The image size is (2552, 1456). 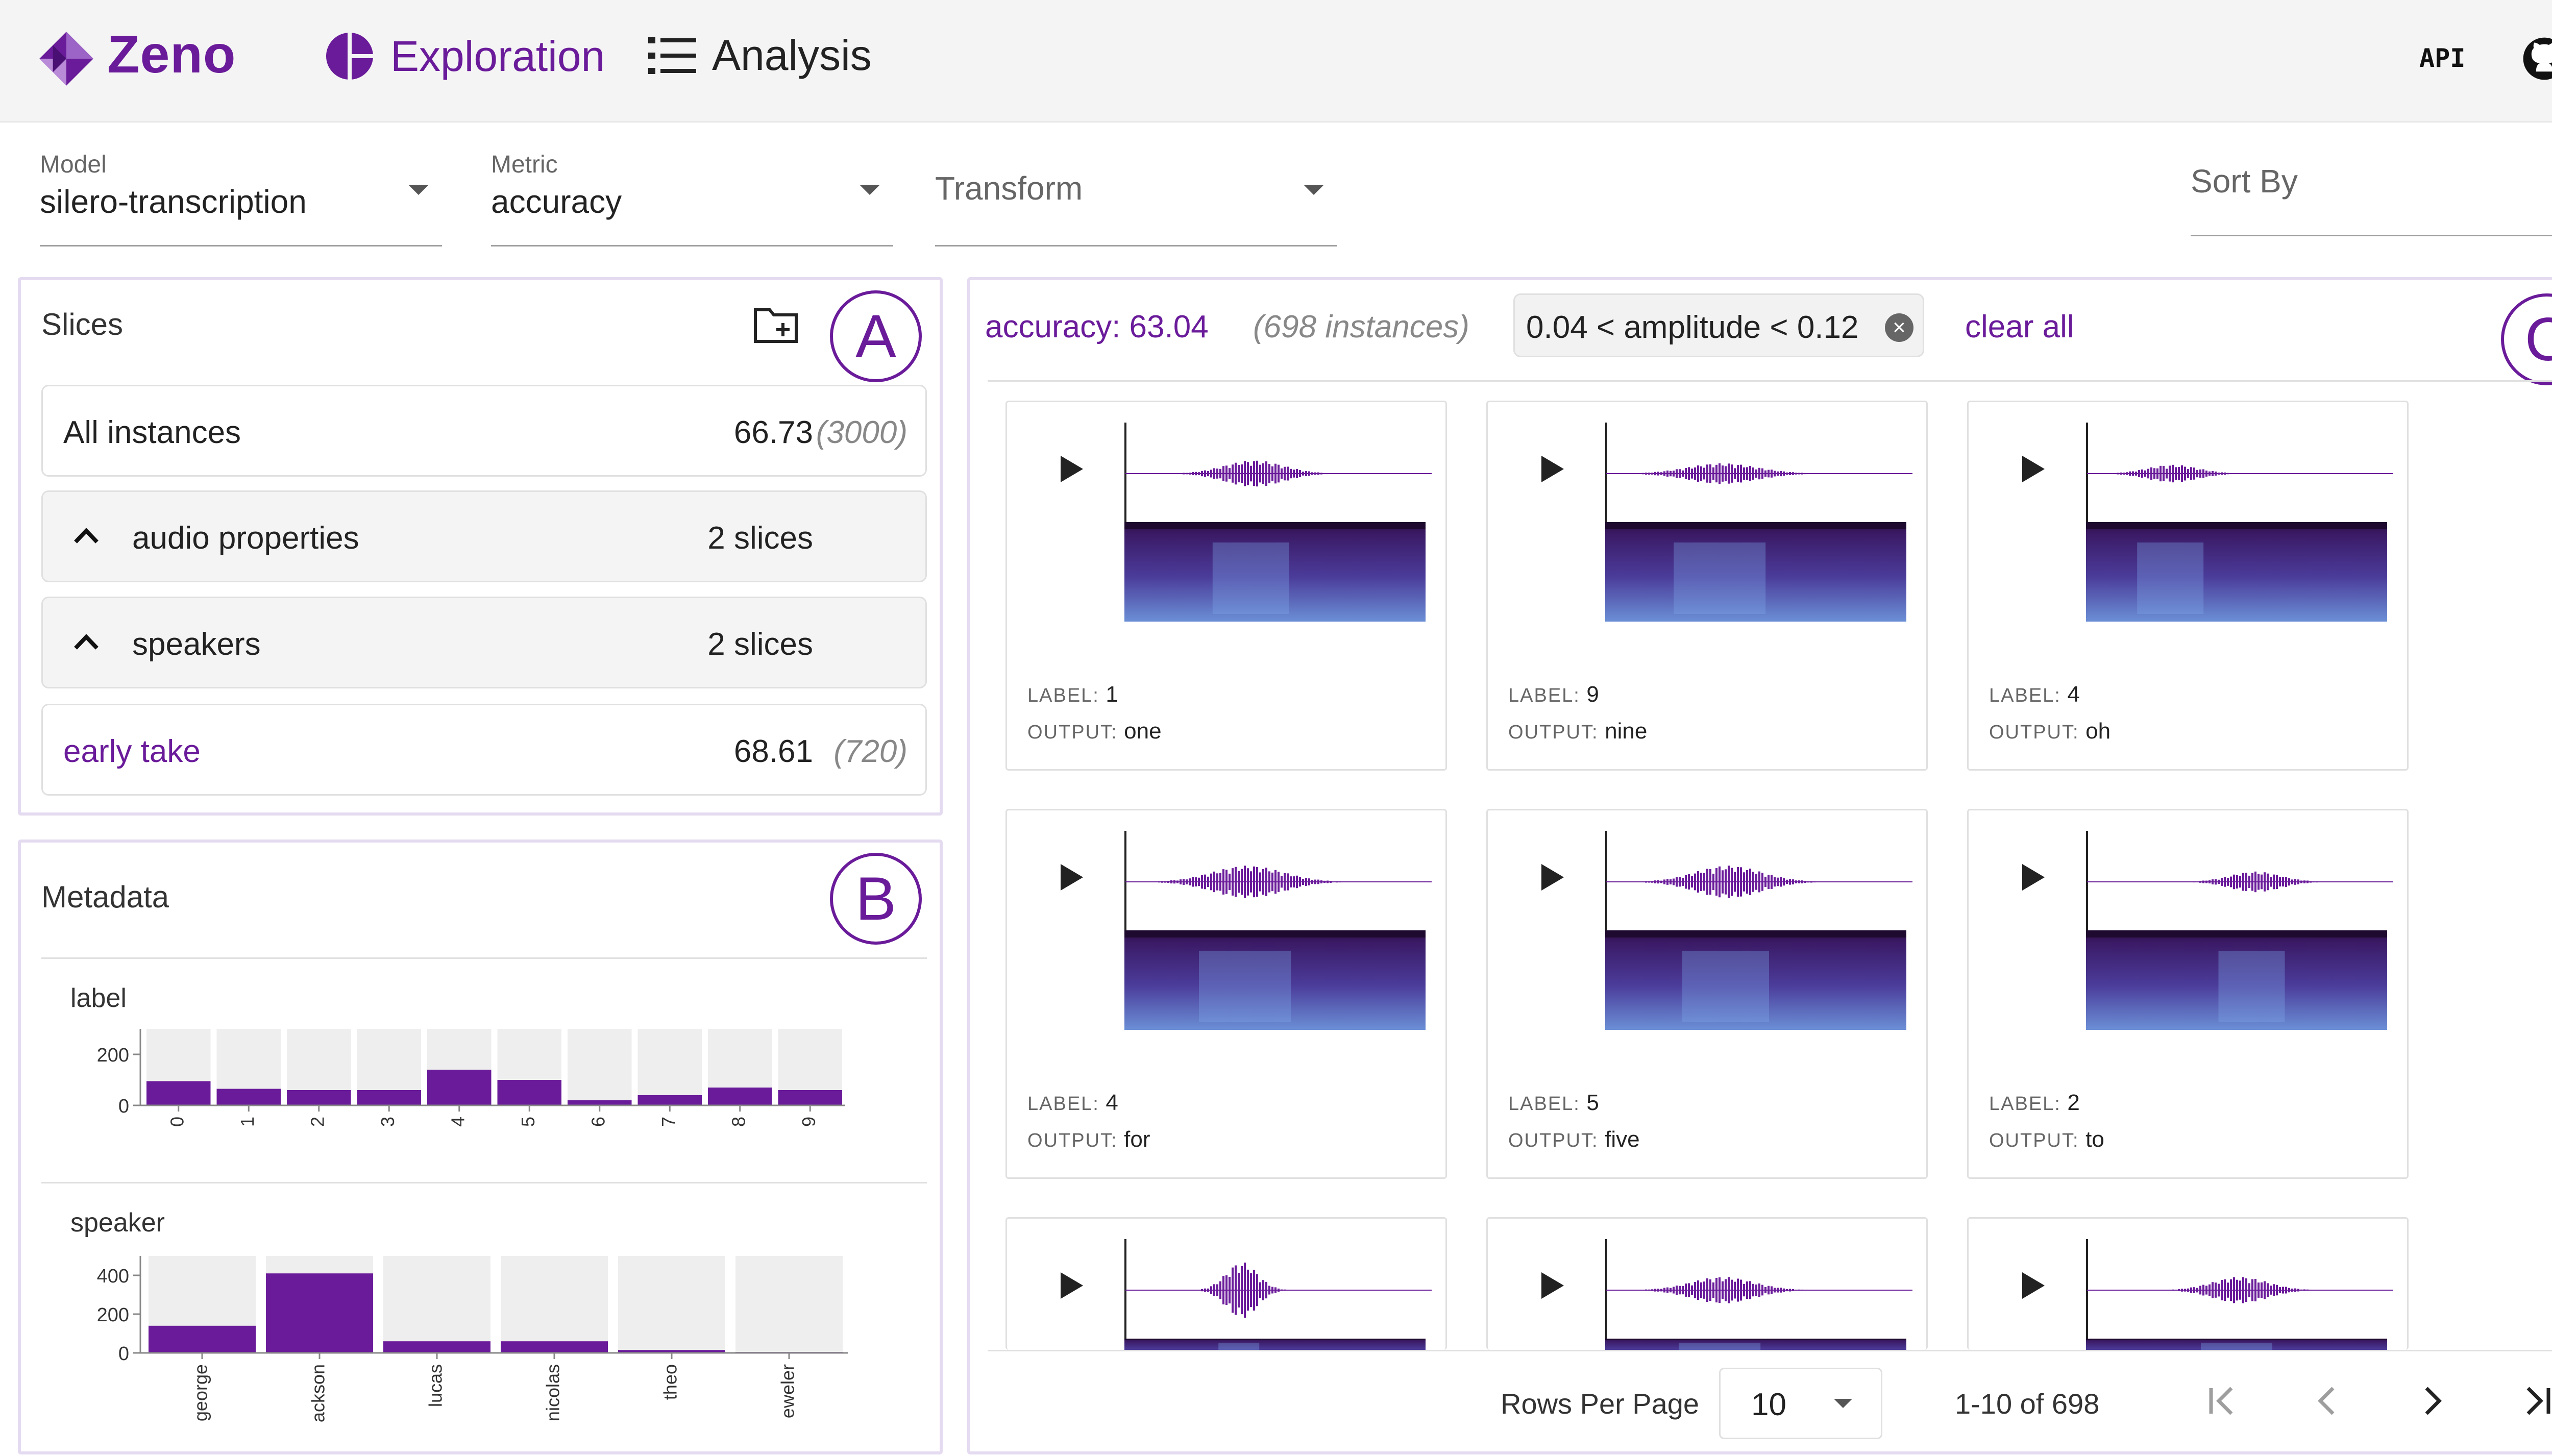 What do you see at coordinates (2327, 1401) in the screenshot?
I see `previous-page-icon` at bounding box center [2327, 1401].